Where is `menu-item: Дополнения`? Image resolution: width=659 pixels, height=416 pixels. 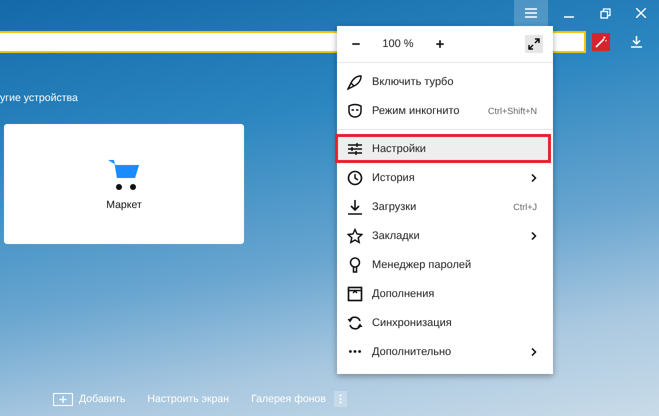
menu-item: Дополнения is located at coordinates (445, 293).